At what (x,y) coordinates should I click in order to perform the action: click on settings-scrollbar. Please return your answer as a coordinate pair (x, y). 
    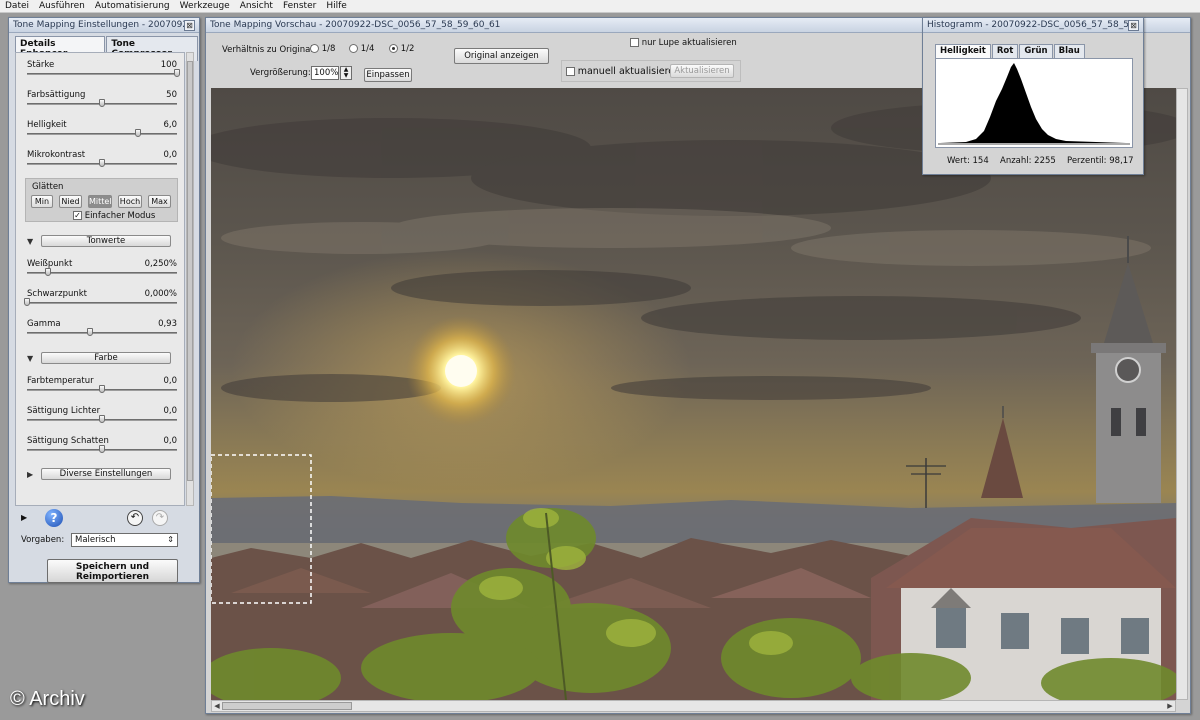
    Looking at the image, I should click on (190, 279).